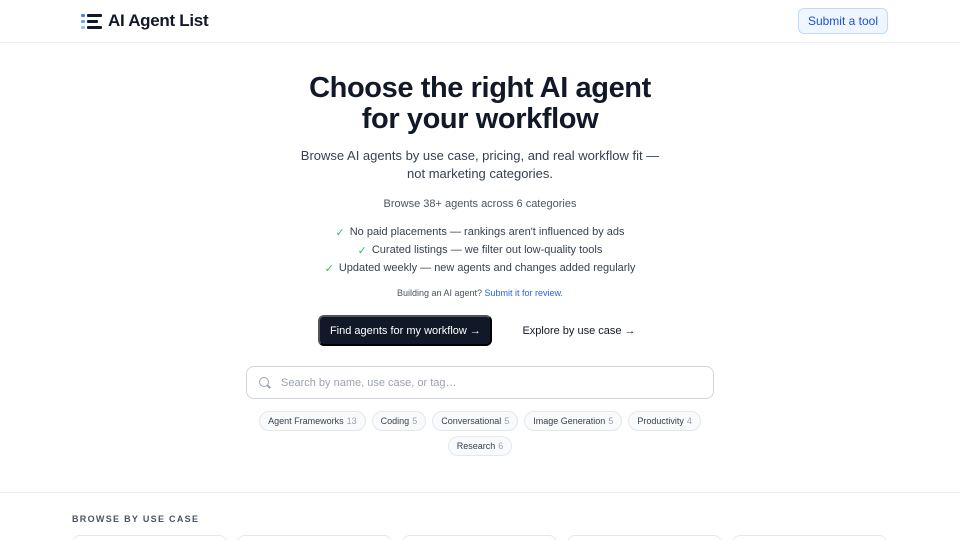 The image size is (960, 540). Describe the element at coordinates (405, 330) in the screenshot. I see `find-agents-button: Find agents for my workflow →` at that location.